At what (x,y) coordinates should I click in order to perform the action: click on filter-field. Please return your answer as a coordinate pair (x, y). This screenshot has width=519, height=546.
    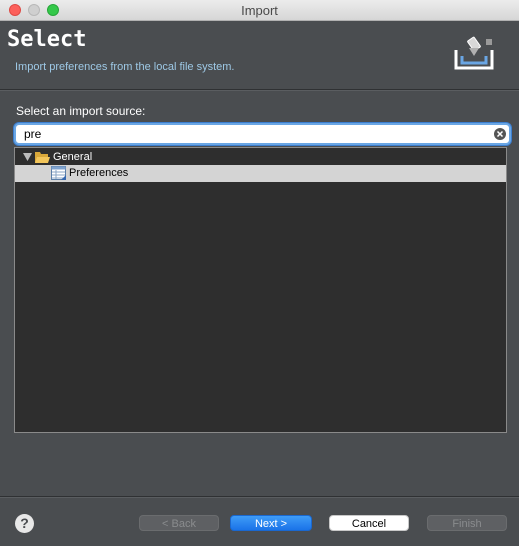
    Looking at the image, I should click on (262, 134).